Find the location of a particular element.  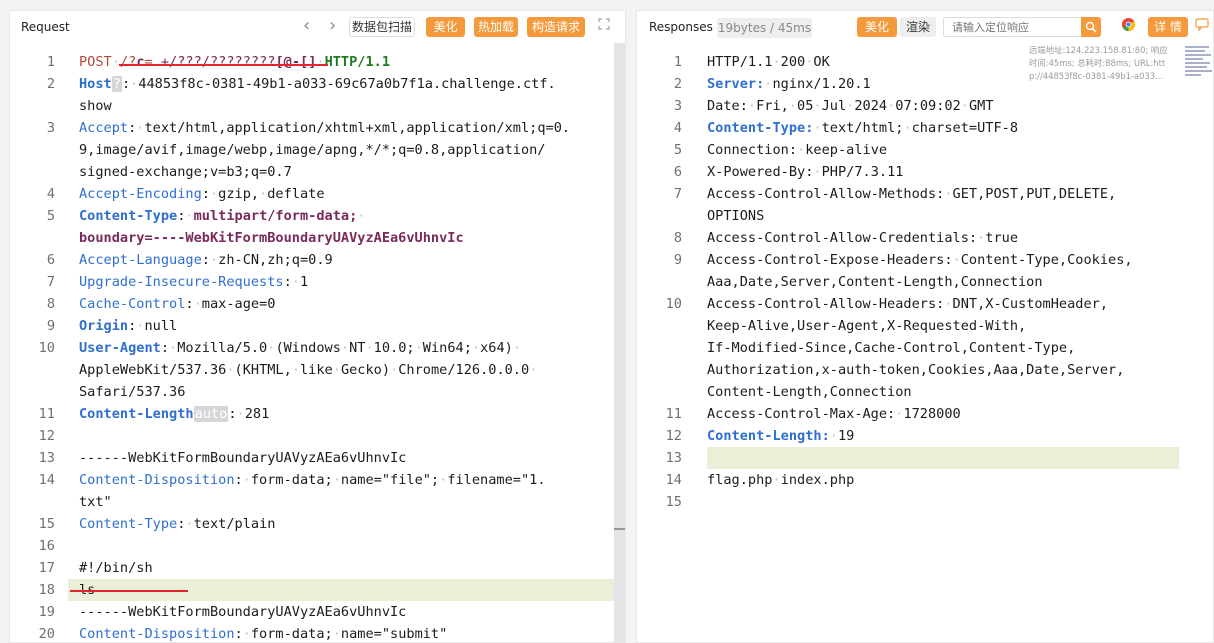

code-line: Accept-Language:·zh-CN,zh;q=0.9 is located at coordinates (206, 260).